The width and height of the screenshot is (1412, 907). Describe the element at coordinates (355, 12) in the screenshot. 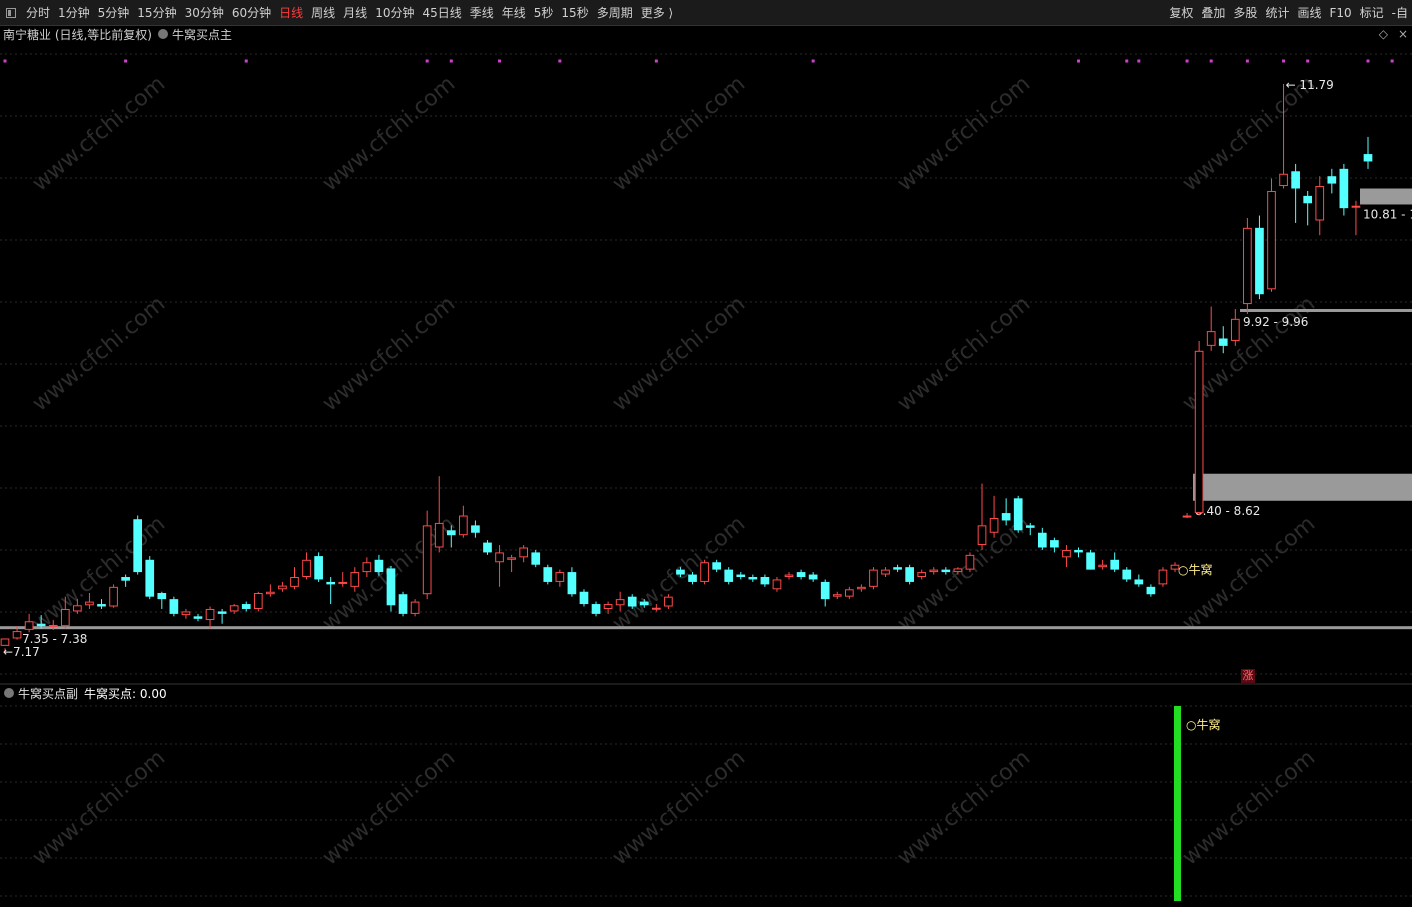

I see `period-tab-8: 月线` at that location.